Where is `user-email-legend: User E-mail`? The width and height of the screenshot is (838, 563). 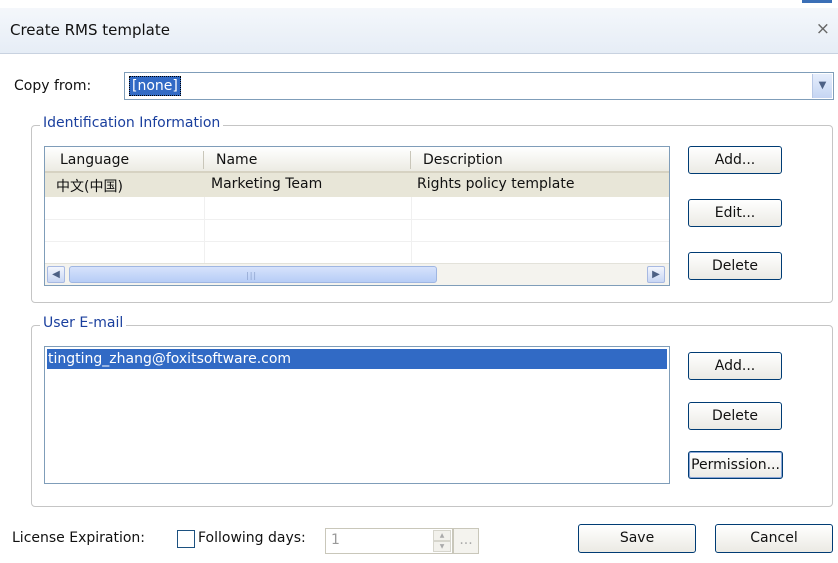
user-email-legend: User E-mail is located at coordinates (83, 323).